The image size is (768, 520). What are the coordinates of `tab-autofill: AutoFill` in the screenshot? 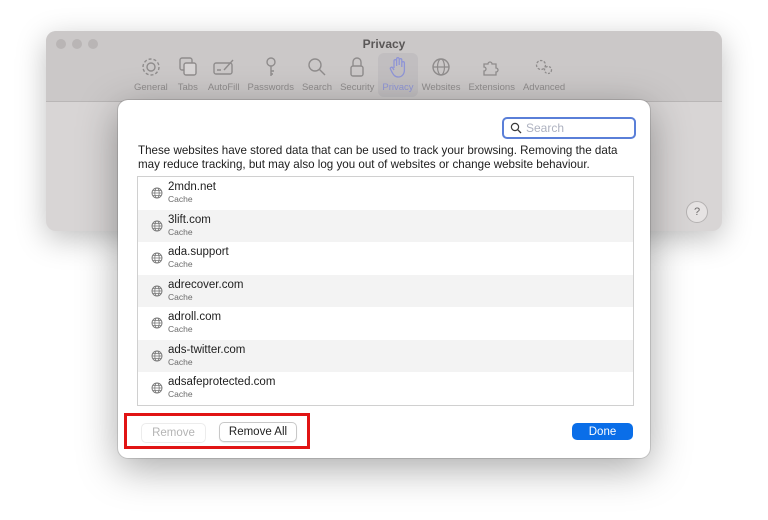 It's located at (224, 75).